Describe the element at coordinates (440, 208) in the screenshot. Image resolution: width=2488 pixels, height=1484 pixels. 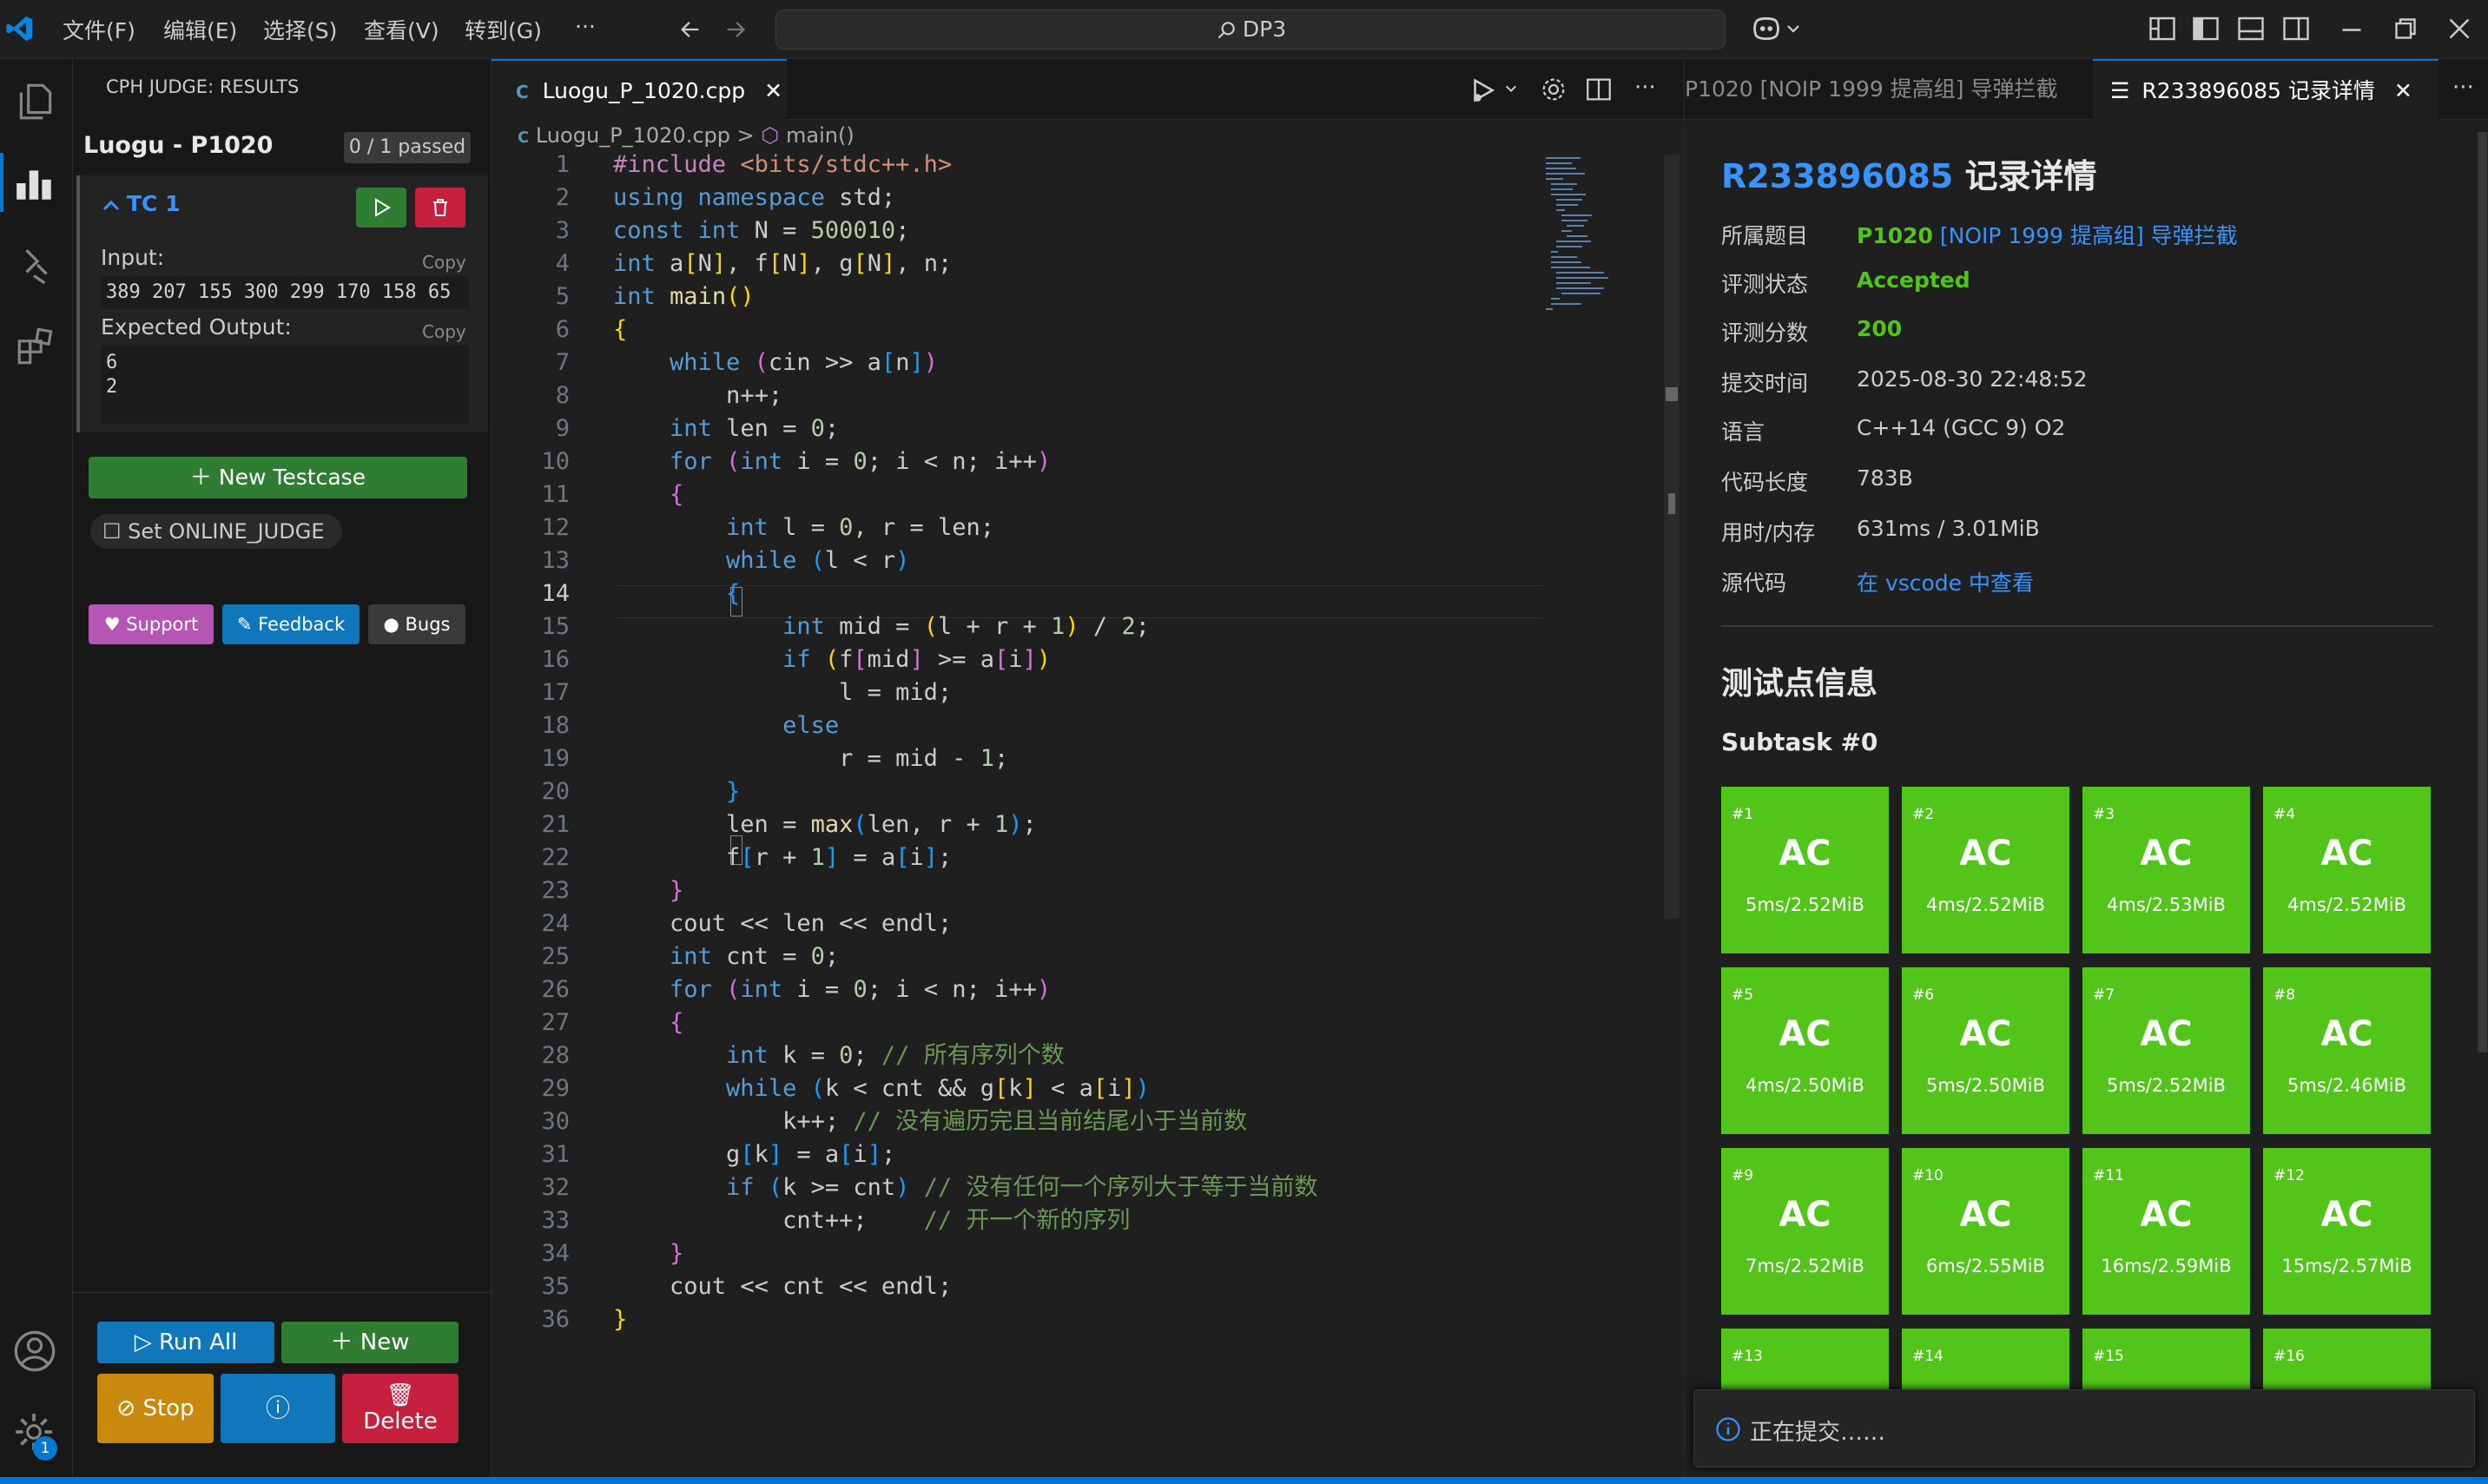
I see `delete-testcase-button` at that location.